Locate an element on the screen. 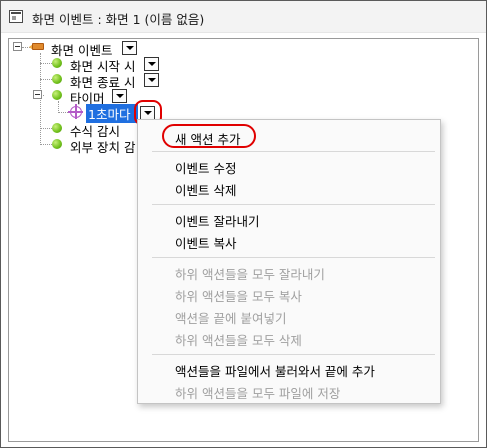  menu-item-save-all-sub-actions-to-file: 하위 액션들을 모두 파일에 저장 is located at coordinates (258, 393).